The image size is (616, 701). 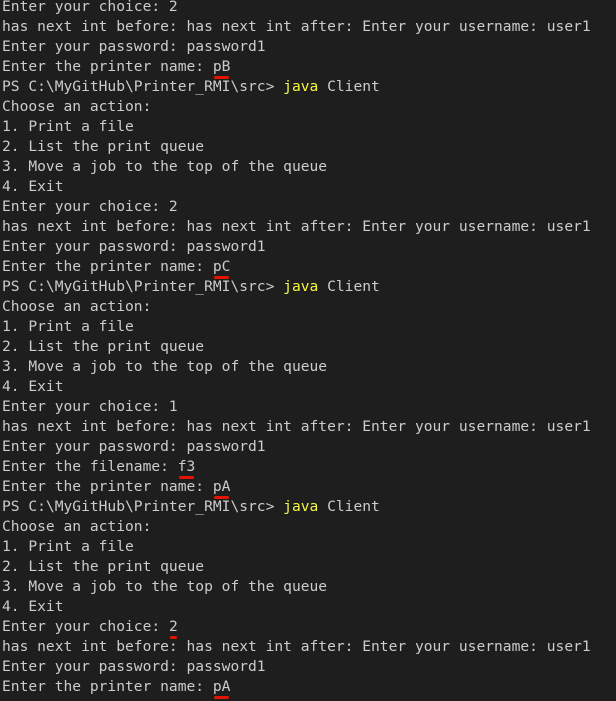 What do you see at coordinates (309, 68) in the screenshot?
I see `terminal-line: Enter the printer name: pB` at bounding box center [309, 68].